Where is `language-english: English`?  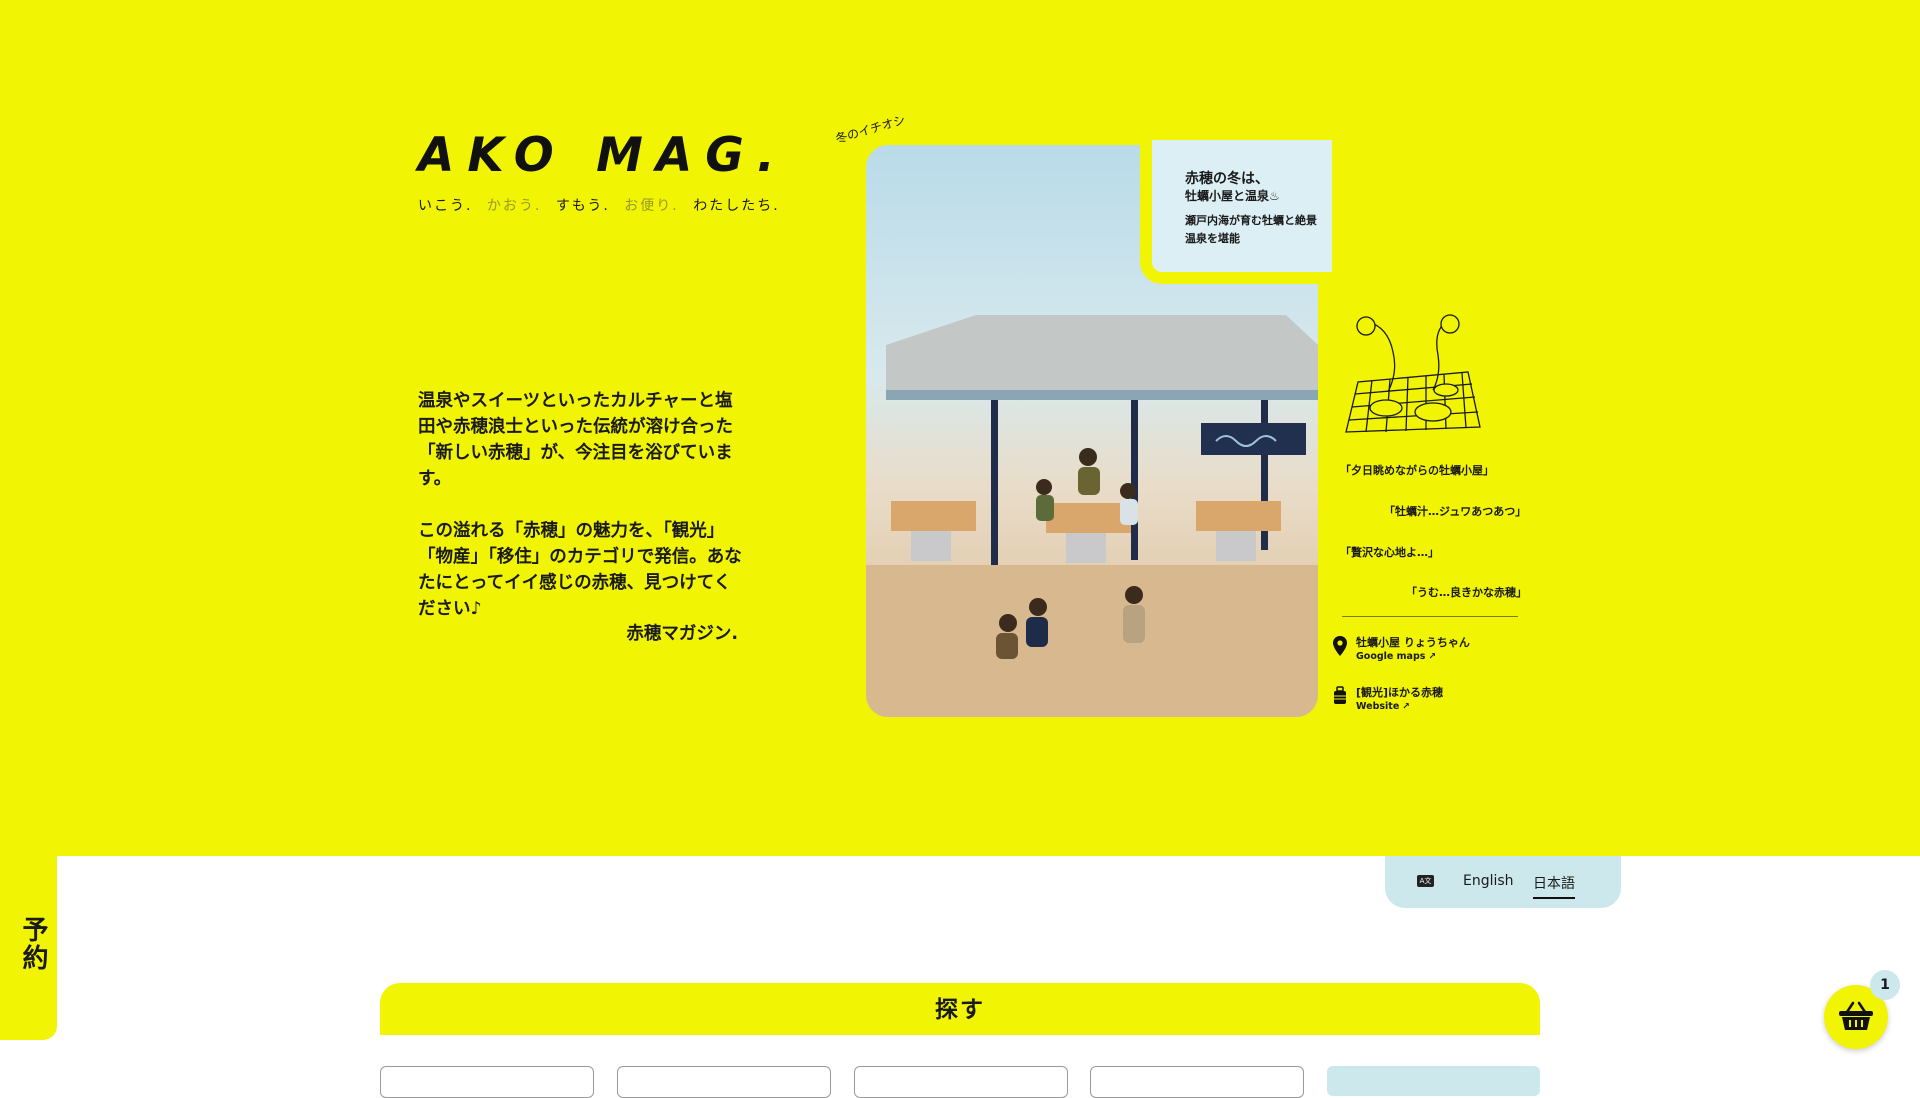
language-english: English is located at coordinates (1488, 881).